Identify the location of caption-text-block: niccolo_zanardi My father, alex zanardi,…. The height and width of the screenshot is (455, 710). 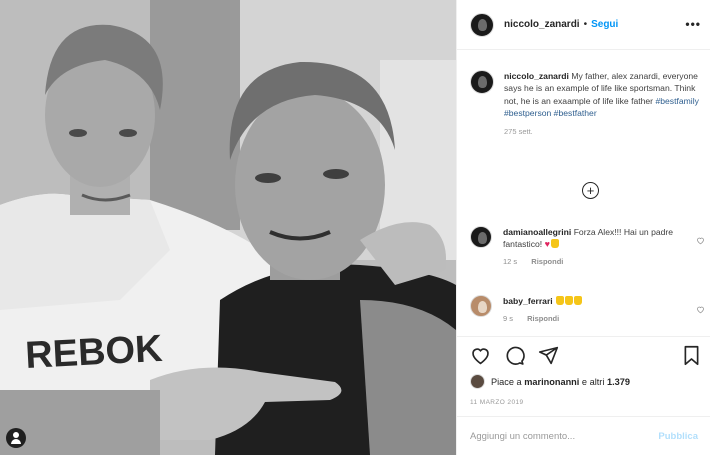
(603, 104).